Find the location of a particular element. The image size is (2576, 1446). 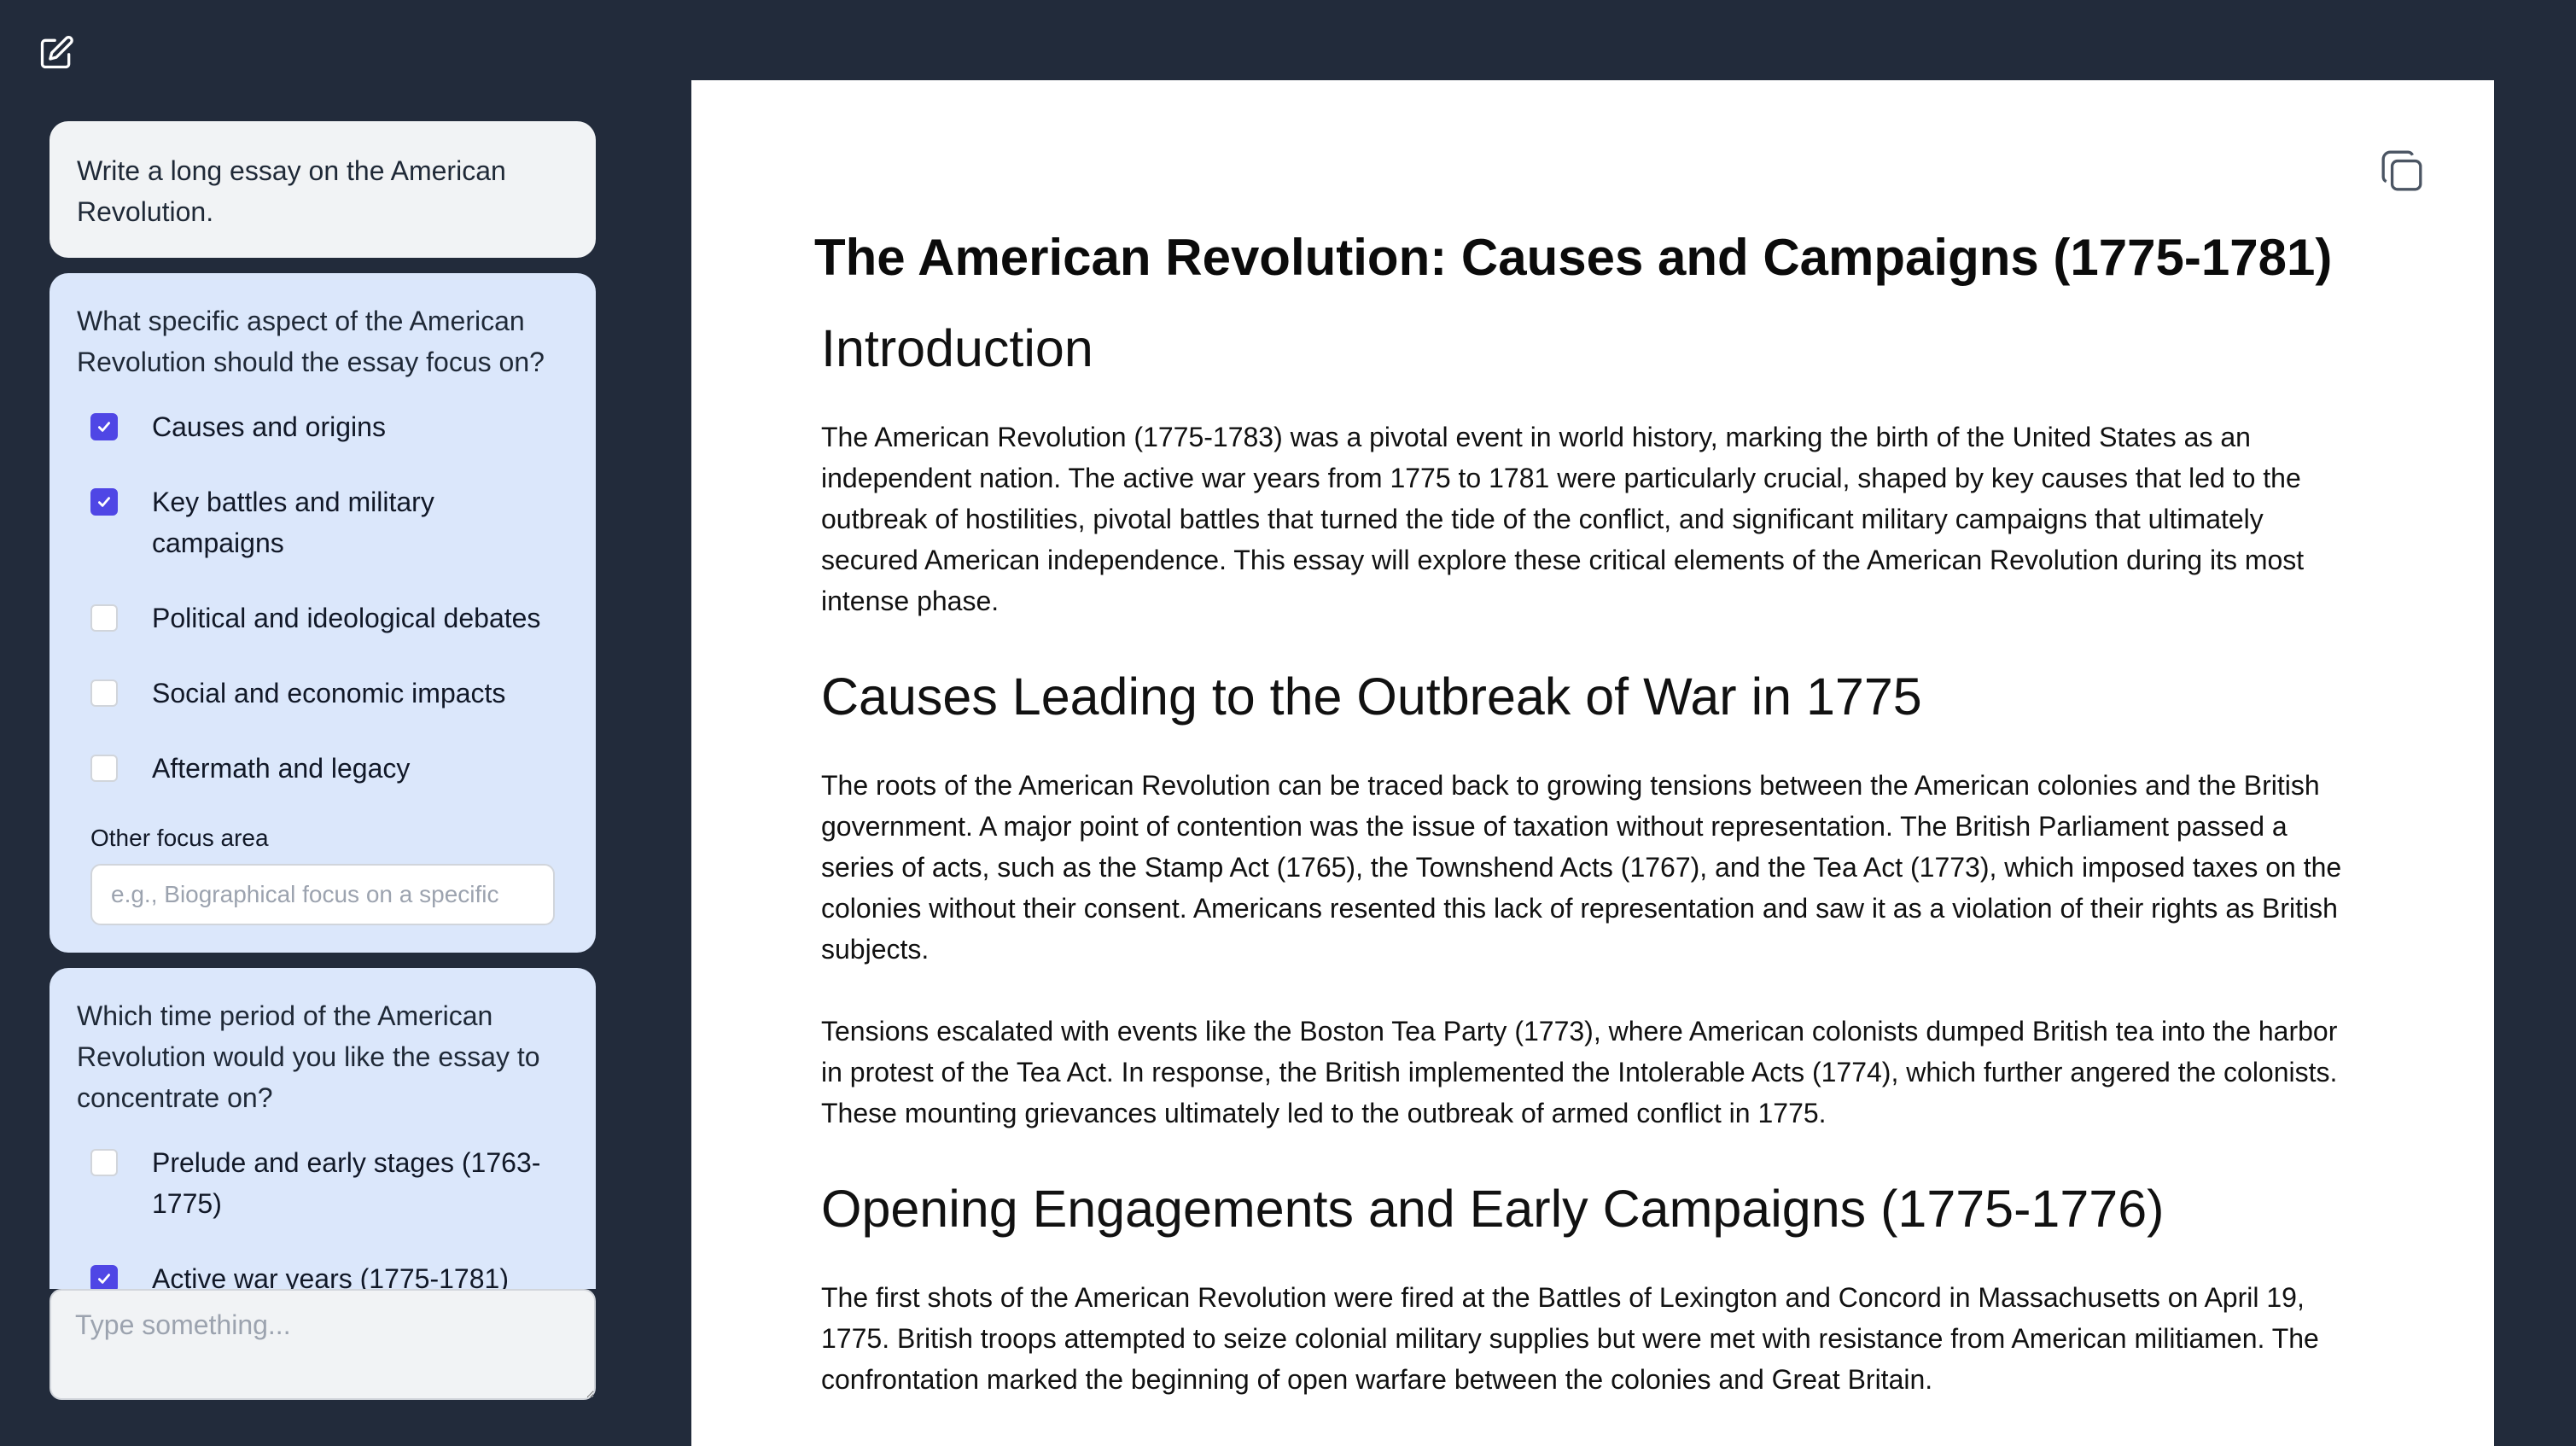

option-prelude-early-stages: Prelude and early stages (1763-1775) is located at coordinates (322, 1183).